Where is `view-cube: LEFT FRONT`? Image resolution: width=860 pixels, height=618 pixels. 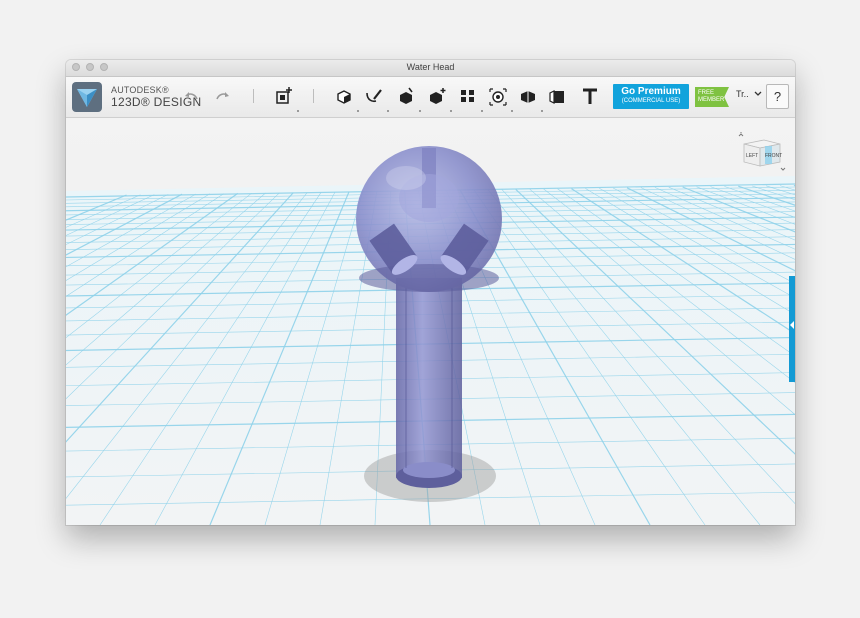 view-cube: LEFT FRONT is located at coordinates (762, 152).